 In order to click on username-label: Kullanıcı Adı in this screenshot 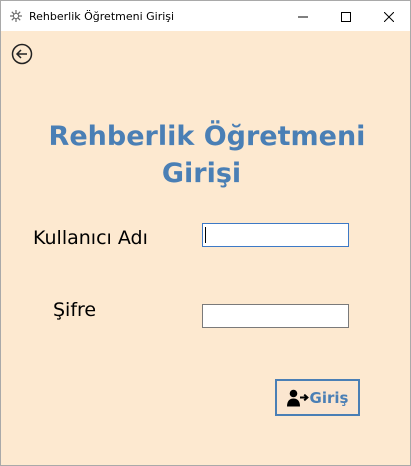, I will do `click(90, 238)`.